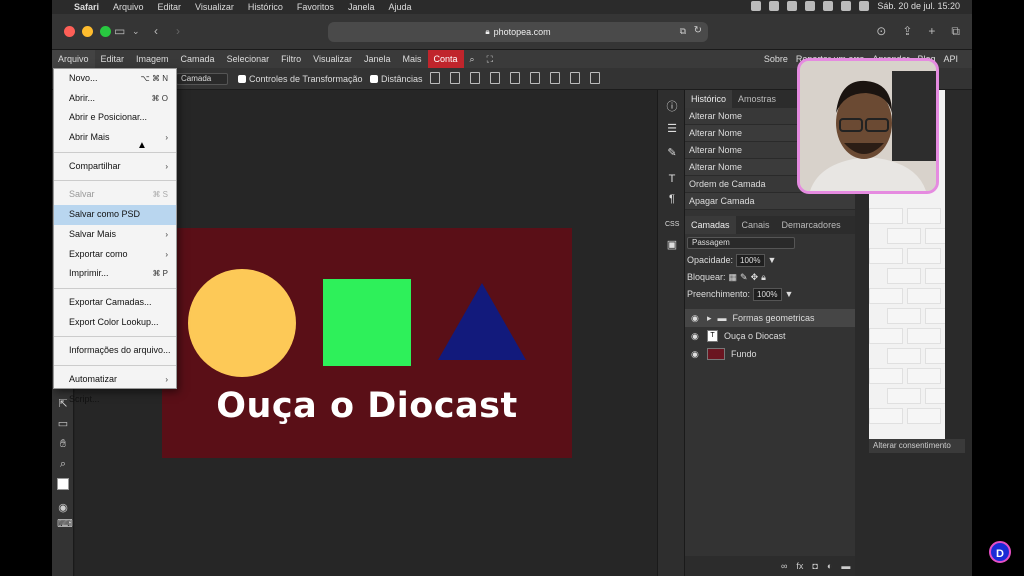  Describe the element at coordinates (750, 260) in the screenshot. I see `opacity-input: 100%` at that location.